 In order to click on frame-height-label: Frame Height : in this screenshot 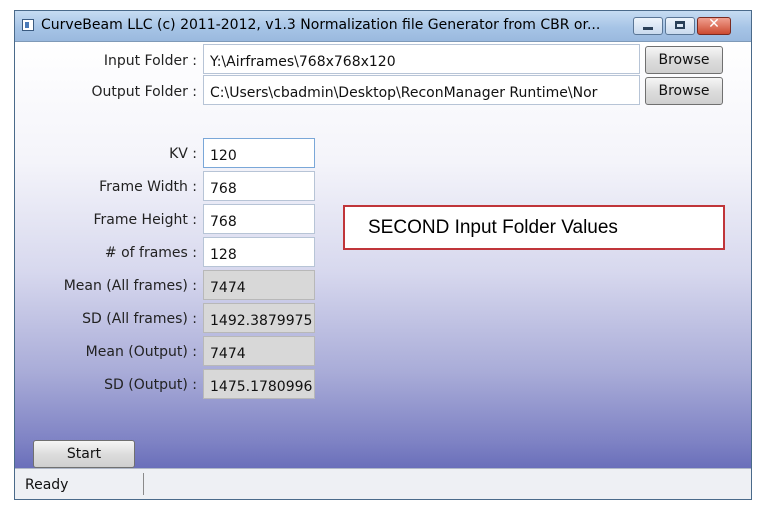, I will do `click(145, 220)`.